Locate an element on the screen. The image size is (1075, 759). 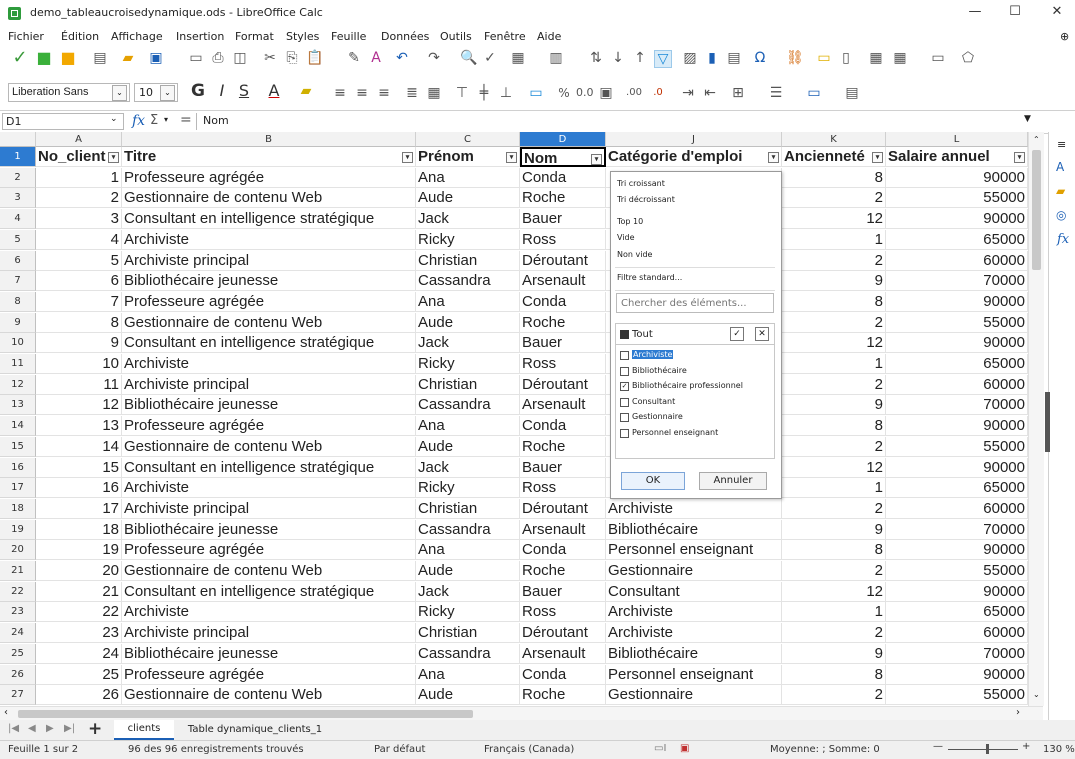
row-header: 10 is located at coordinates (18, 343).